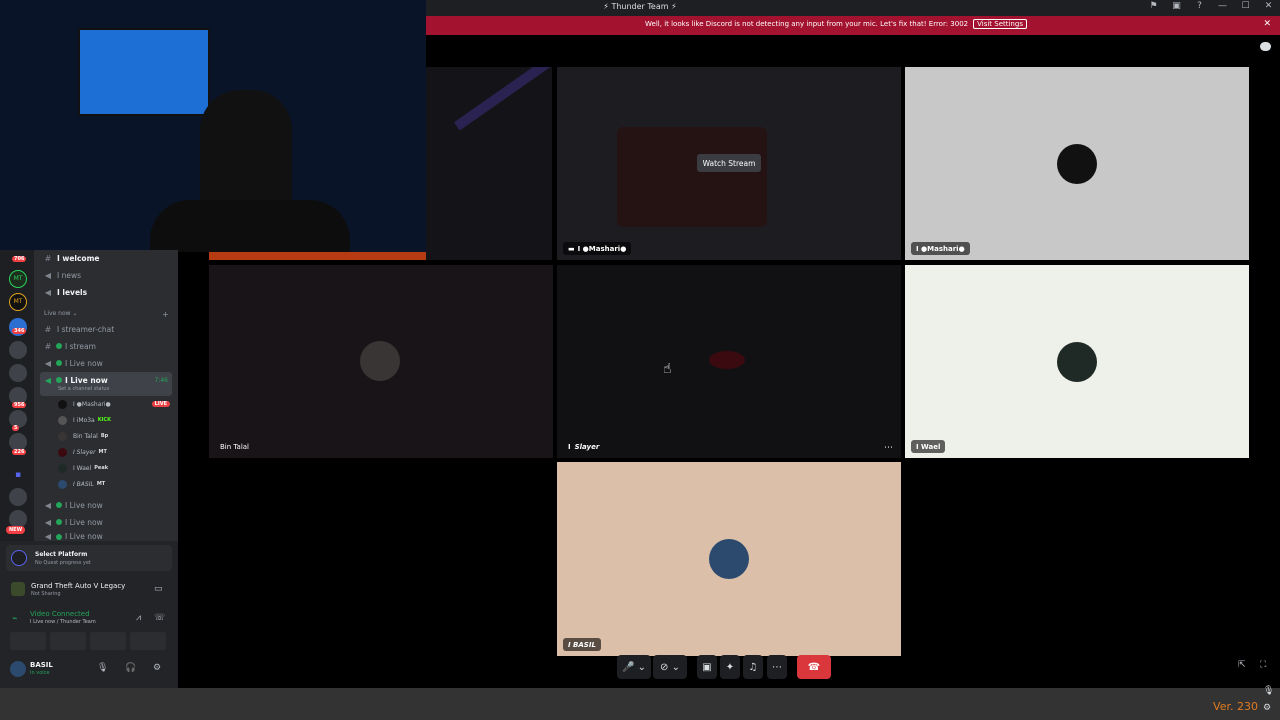 This screenshot has width=1280, height=720. Describe the element at coordinates (105, 292) in the screenshot. I see `channel-levels: ◀ I levels` at that location.